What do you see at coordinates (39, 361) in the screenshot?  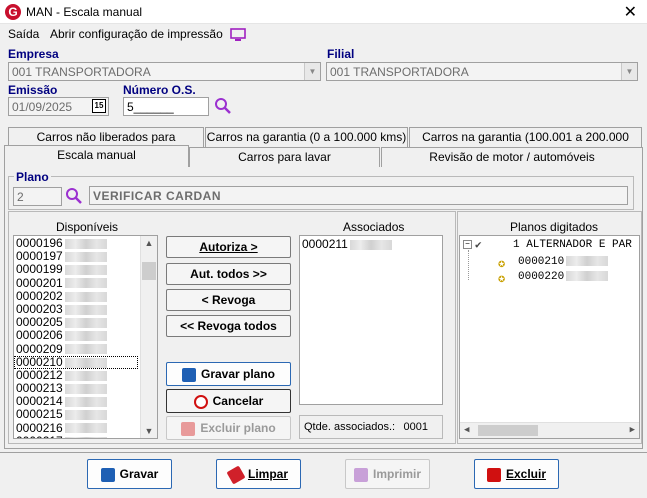 I see `list-item-code: 0000210` at bounding box center [39, 361].